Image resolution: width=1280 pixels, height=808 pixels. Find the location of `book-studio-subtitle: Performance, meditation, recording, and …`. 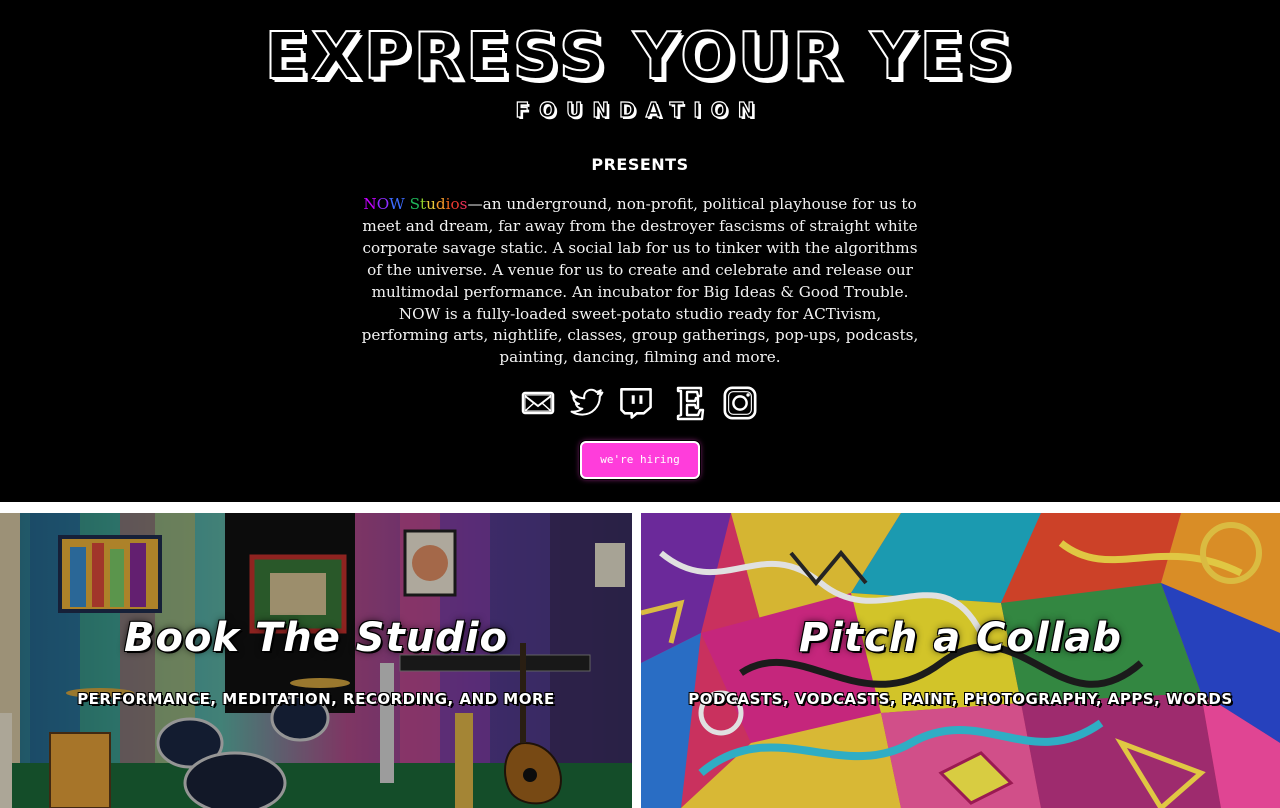

book-studio-subtitle: Performance, meditation, recording, and … is located at coordinates (316, 699).